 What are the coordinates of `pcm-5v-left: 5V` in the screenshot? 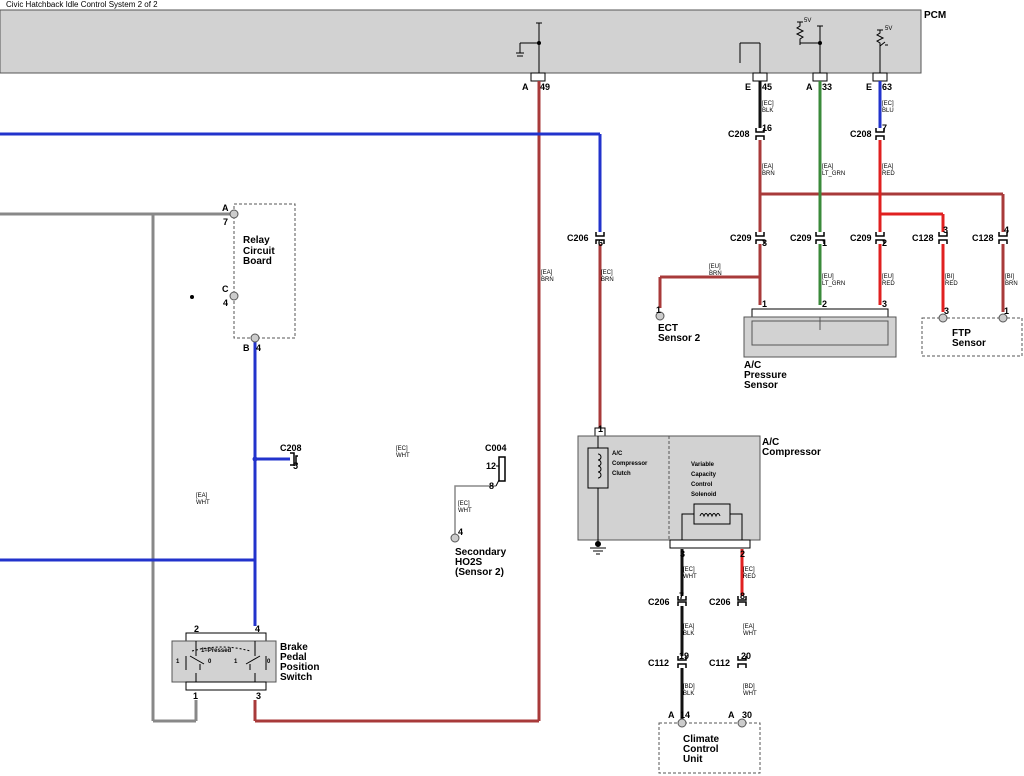 It's located at (807, 21).